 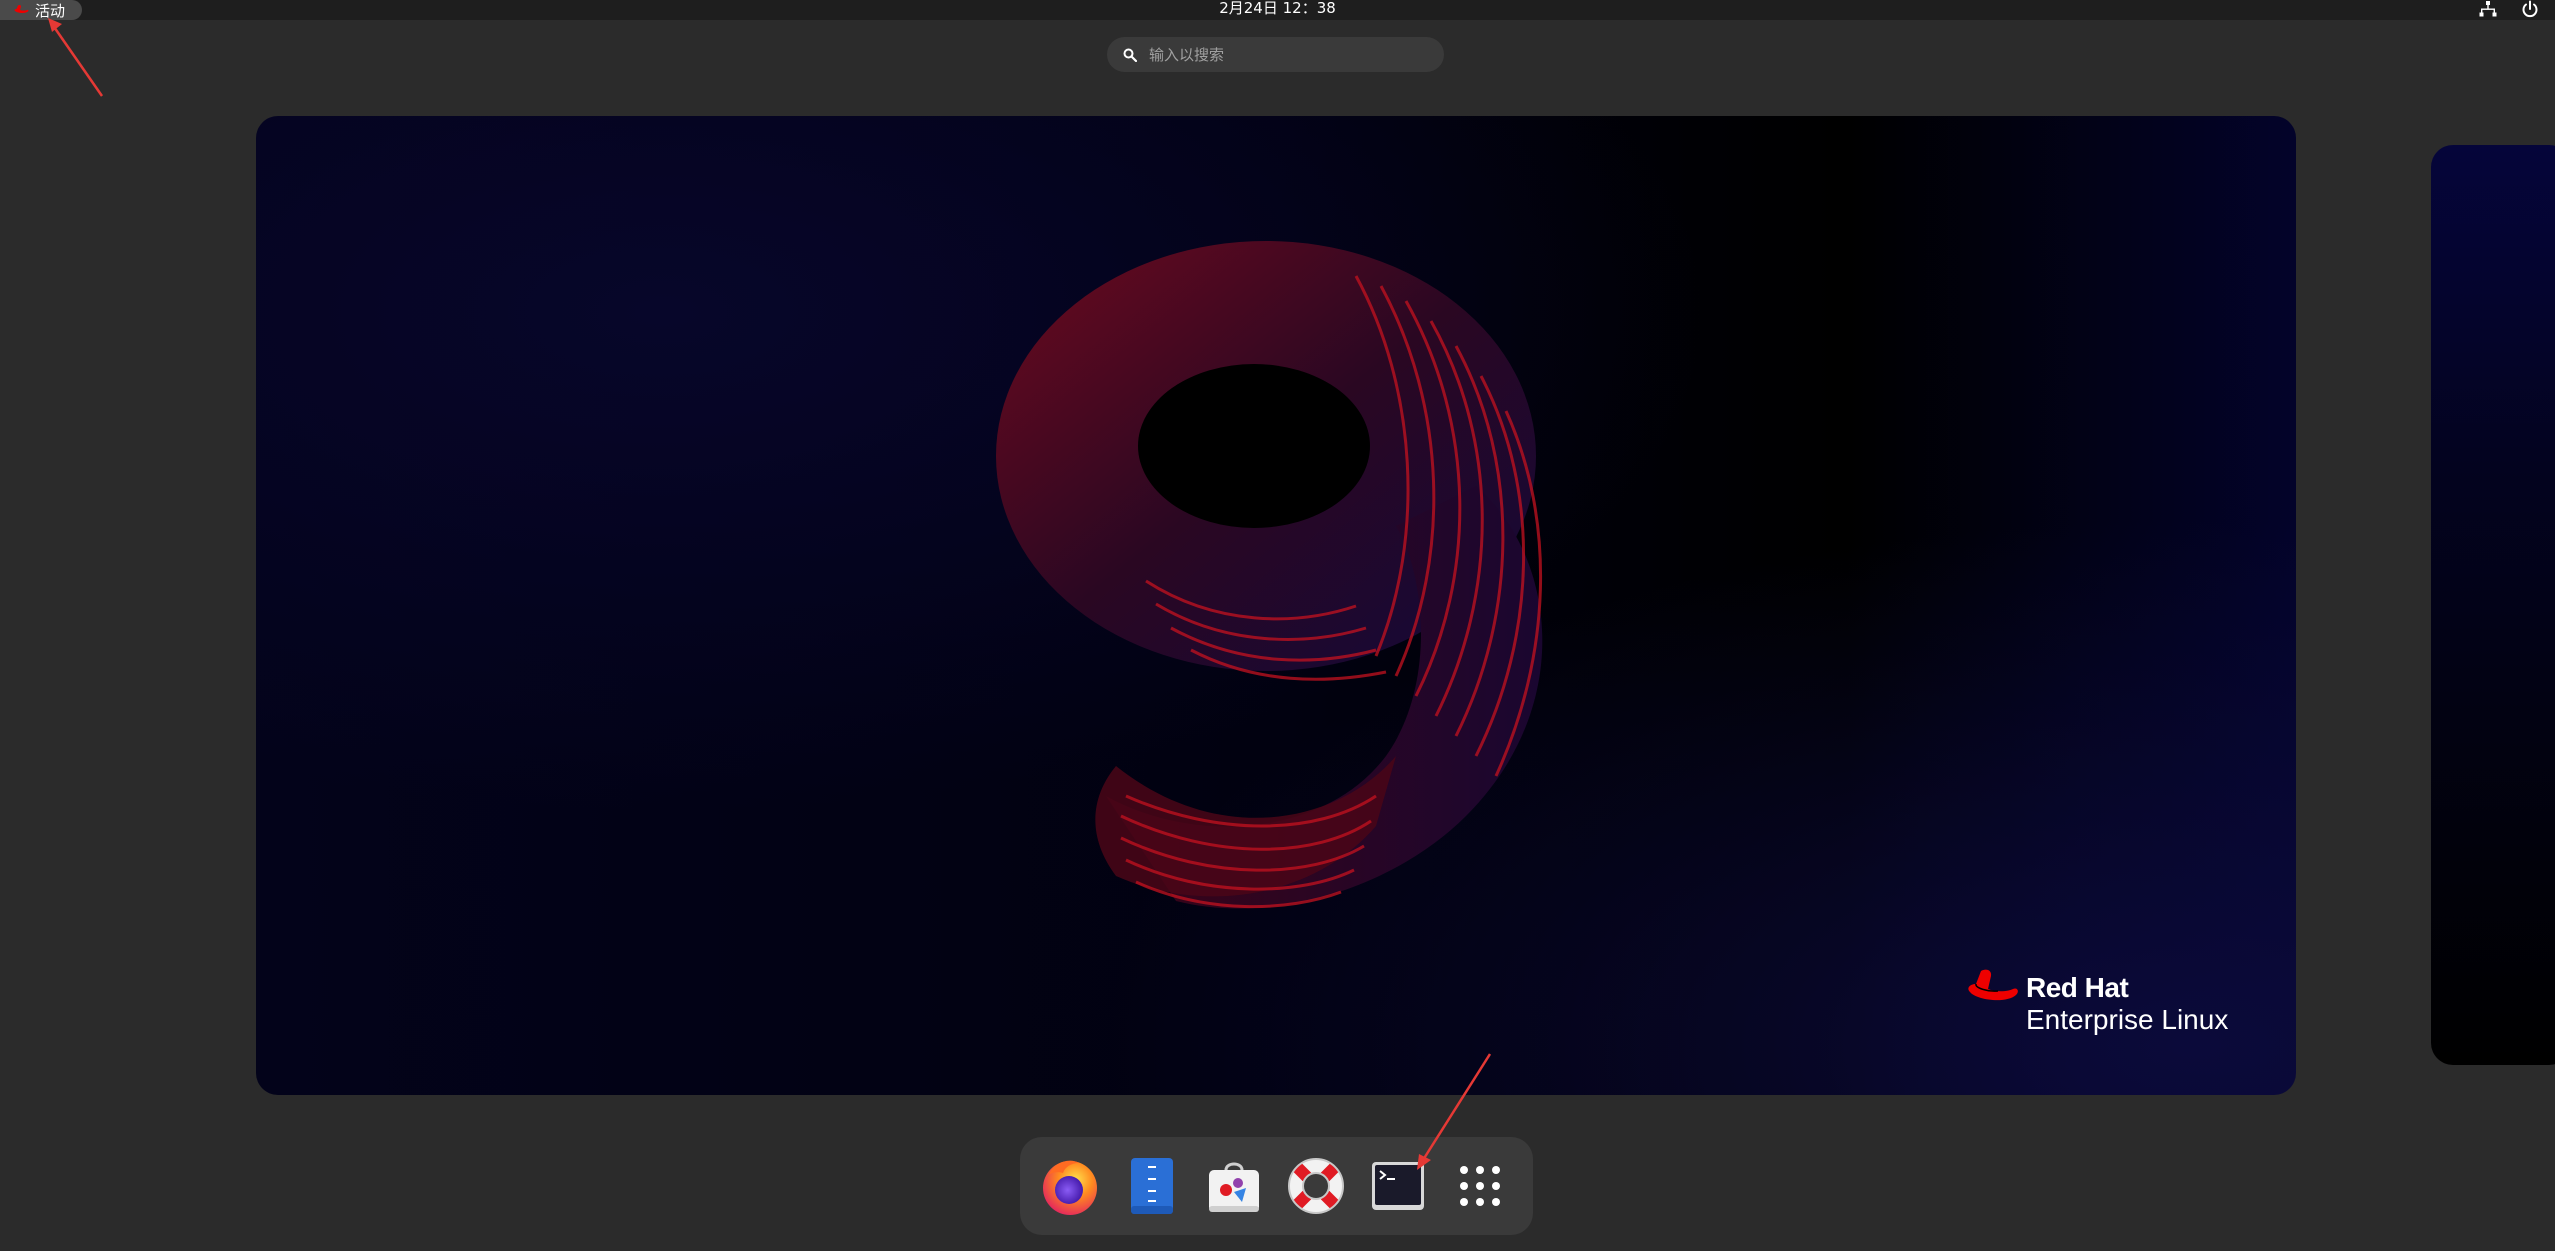 I want to click on dash-item-text-editor, so click(x=1152, y=1186).